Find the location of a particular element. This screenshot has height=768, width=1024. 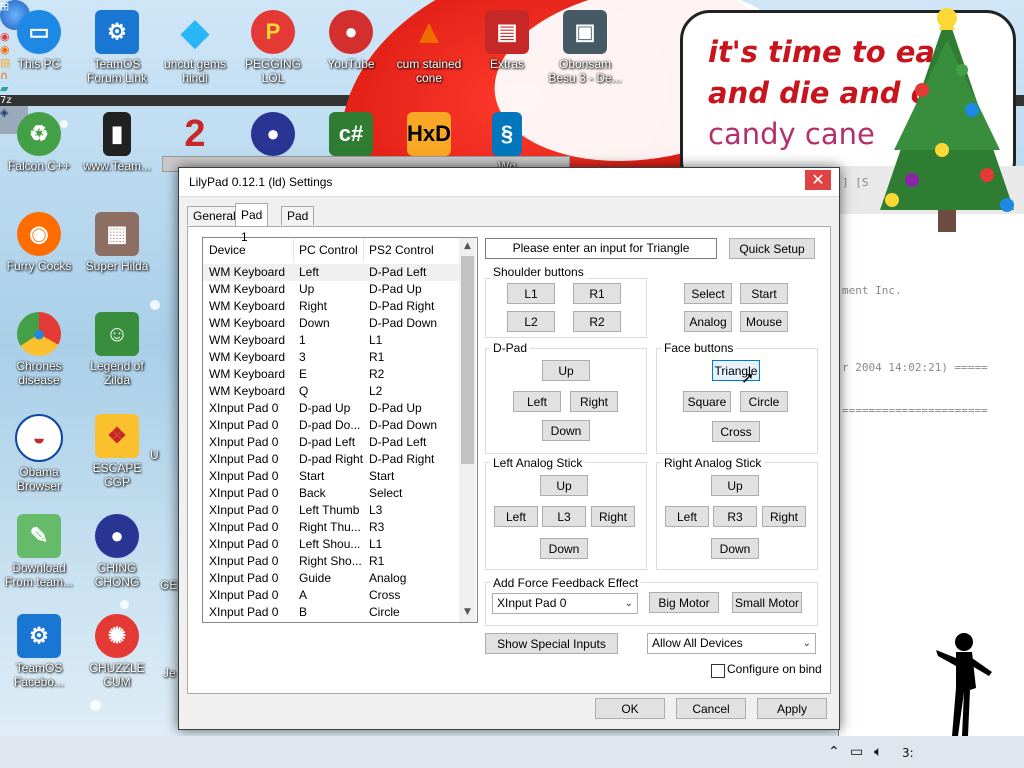

desktop-icon-chrome: ● Chrones disease is located at coordinates (39, 349).